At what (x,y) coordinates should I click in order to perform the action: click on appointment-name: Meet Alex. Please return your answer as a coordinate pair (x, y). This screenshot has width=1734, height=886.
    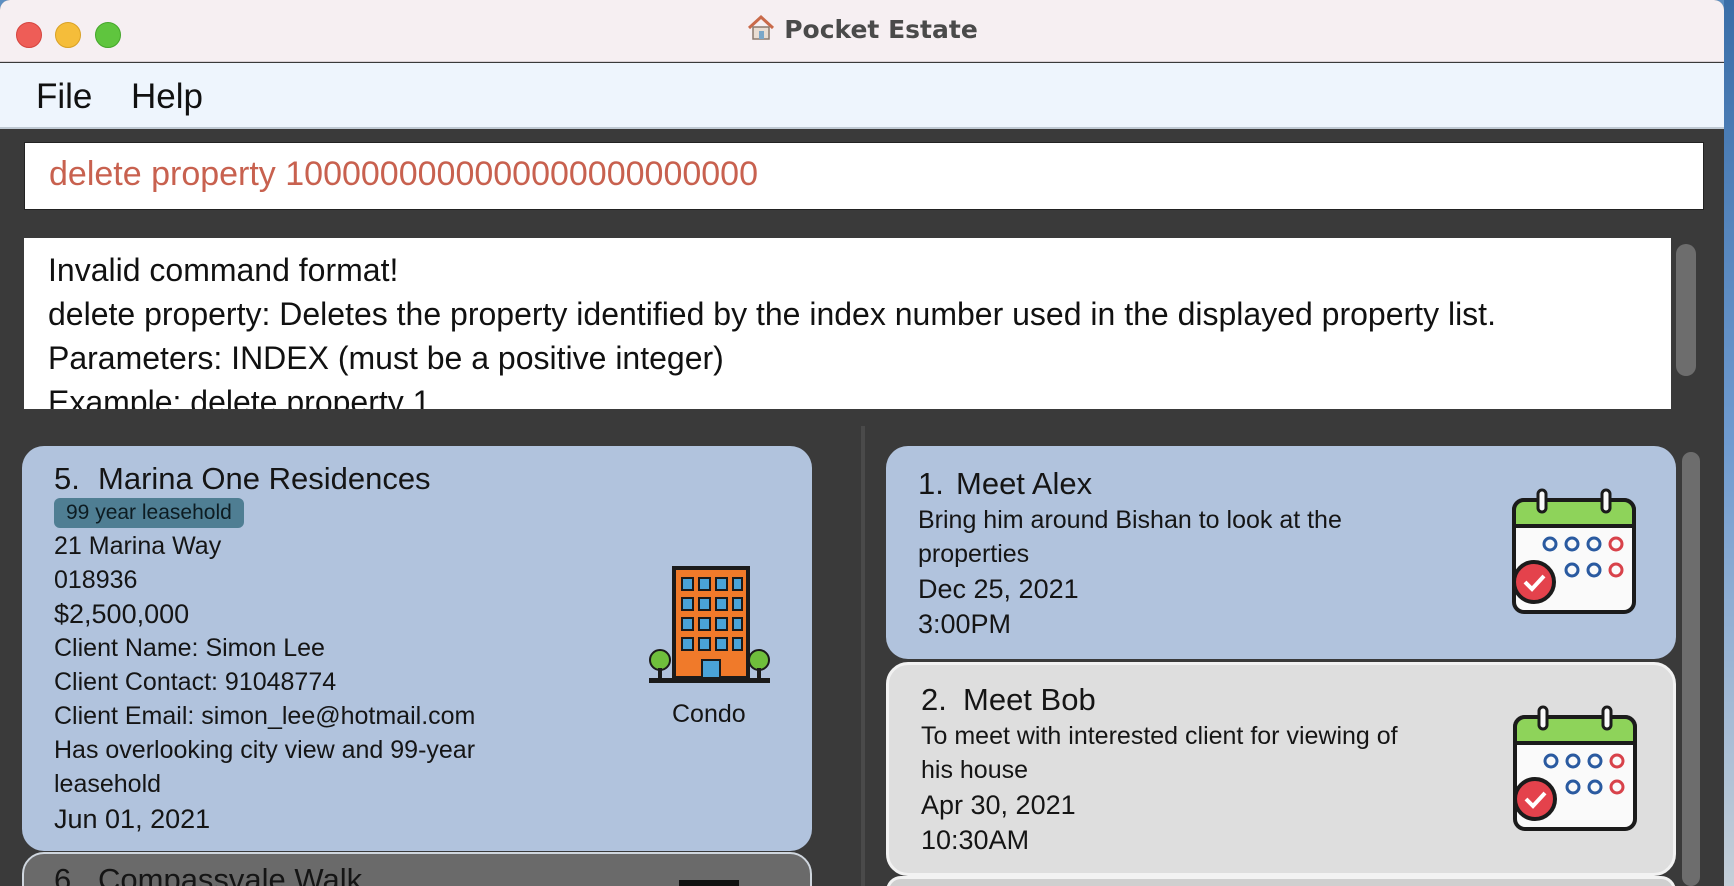
    Looking at the image, I should click on (1024, 483).